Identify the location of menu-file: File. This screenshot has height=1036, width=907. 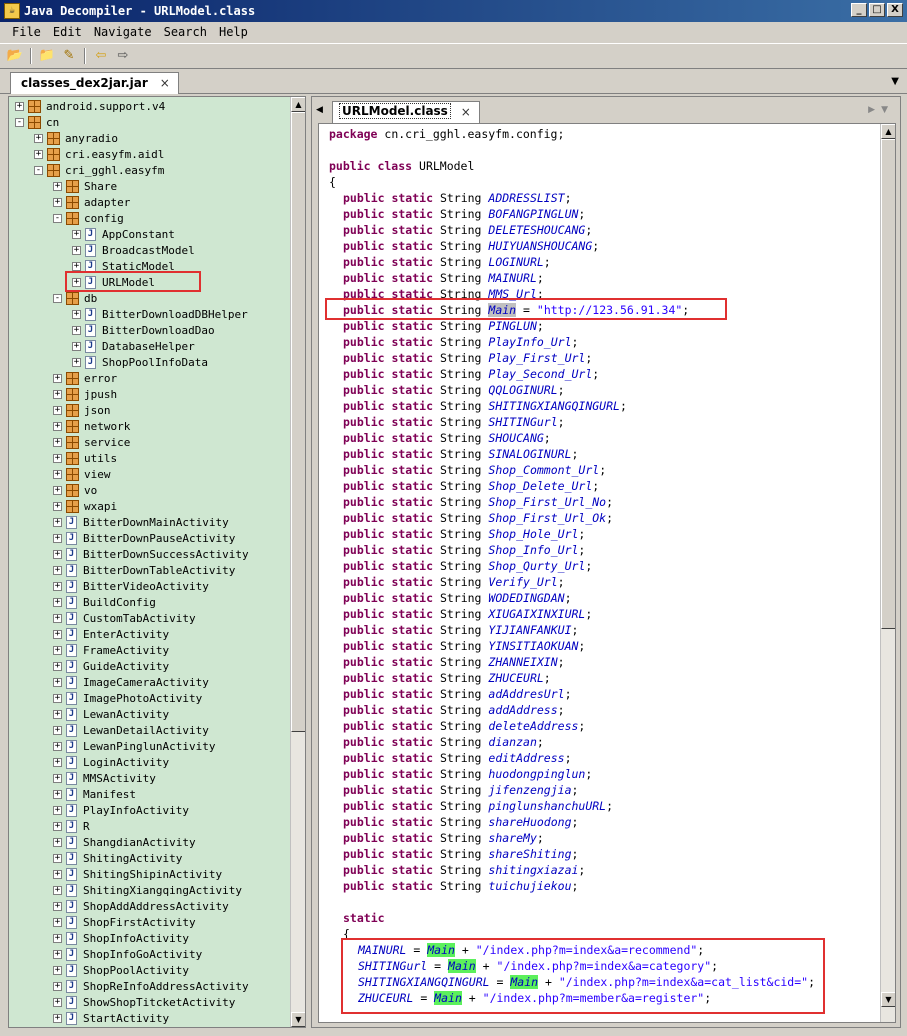
(26, 32).